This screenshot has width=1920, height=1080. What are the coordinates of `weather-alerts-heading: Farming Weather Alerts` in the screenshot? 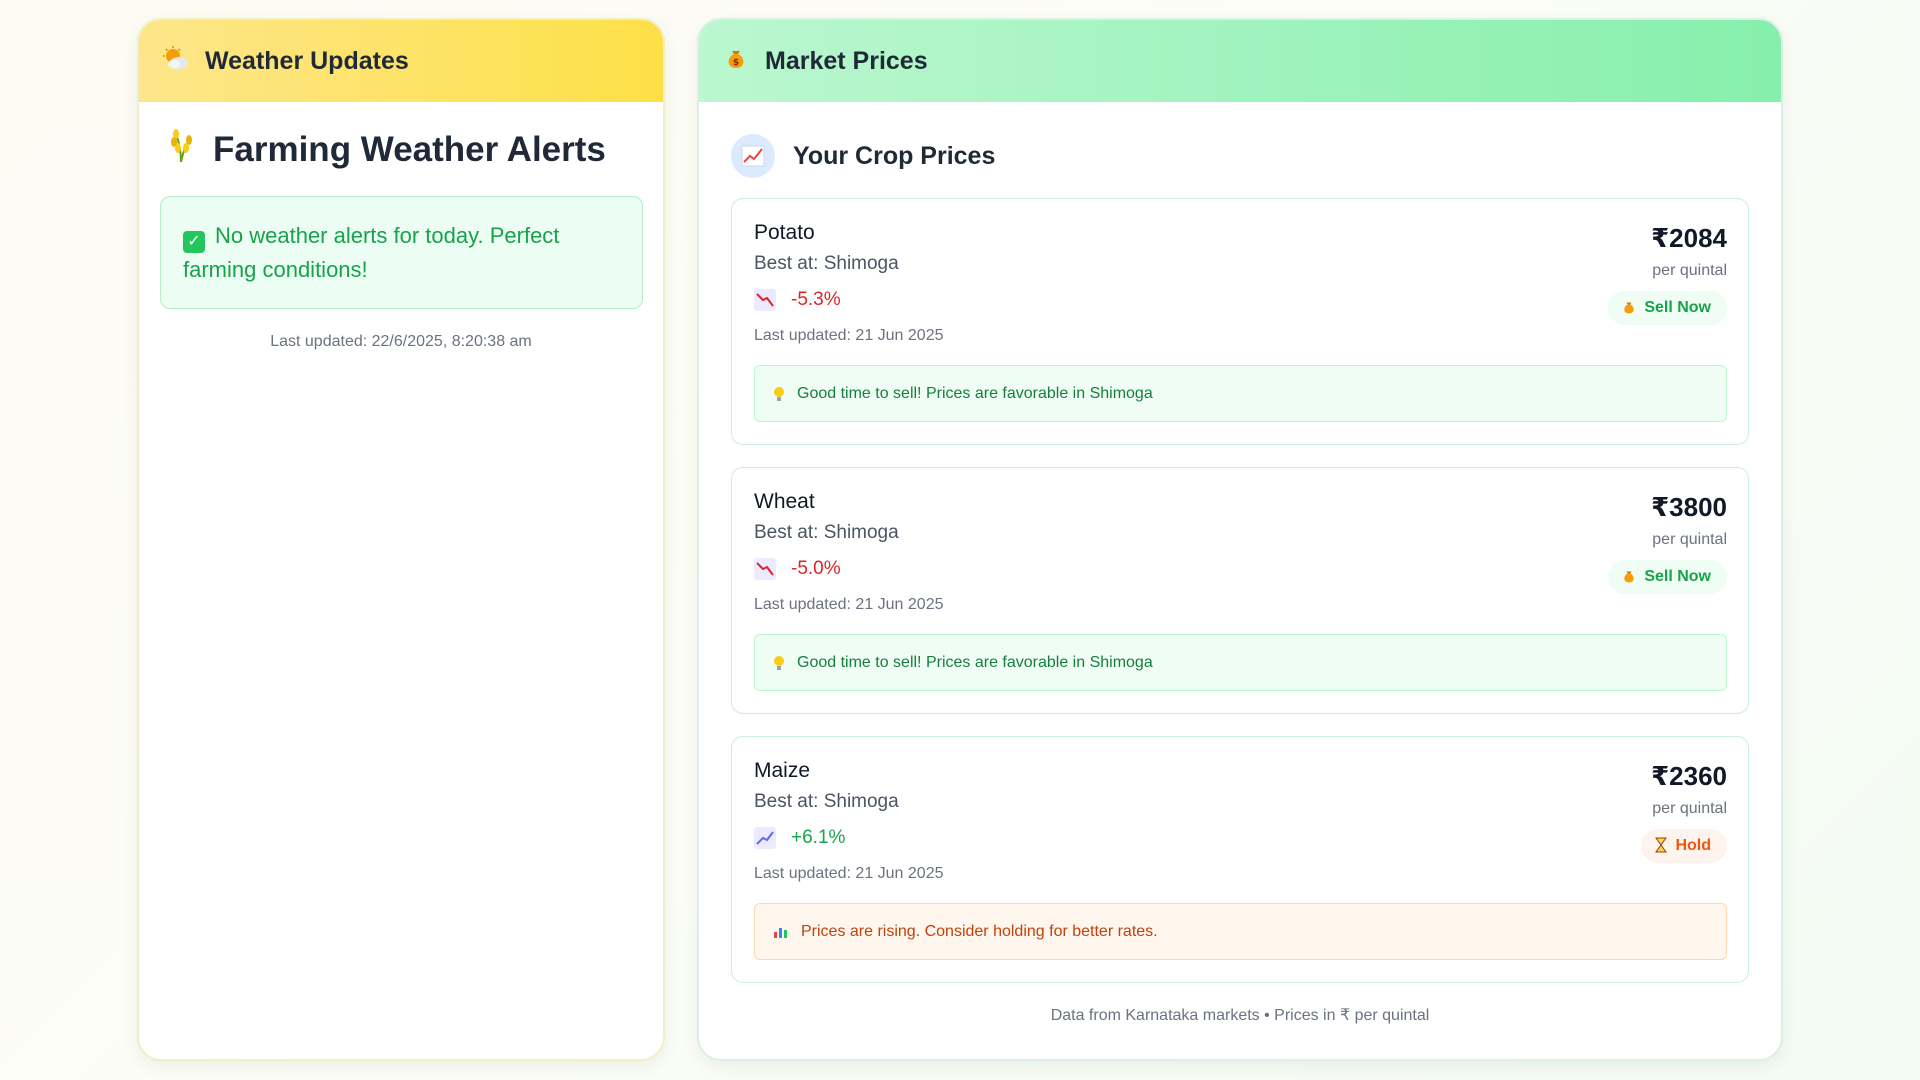 It's located at (409, 149).